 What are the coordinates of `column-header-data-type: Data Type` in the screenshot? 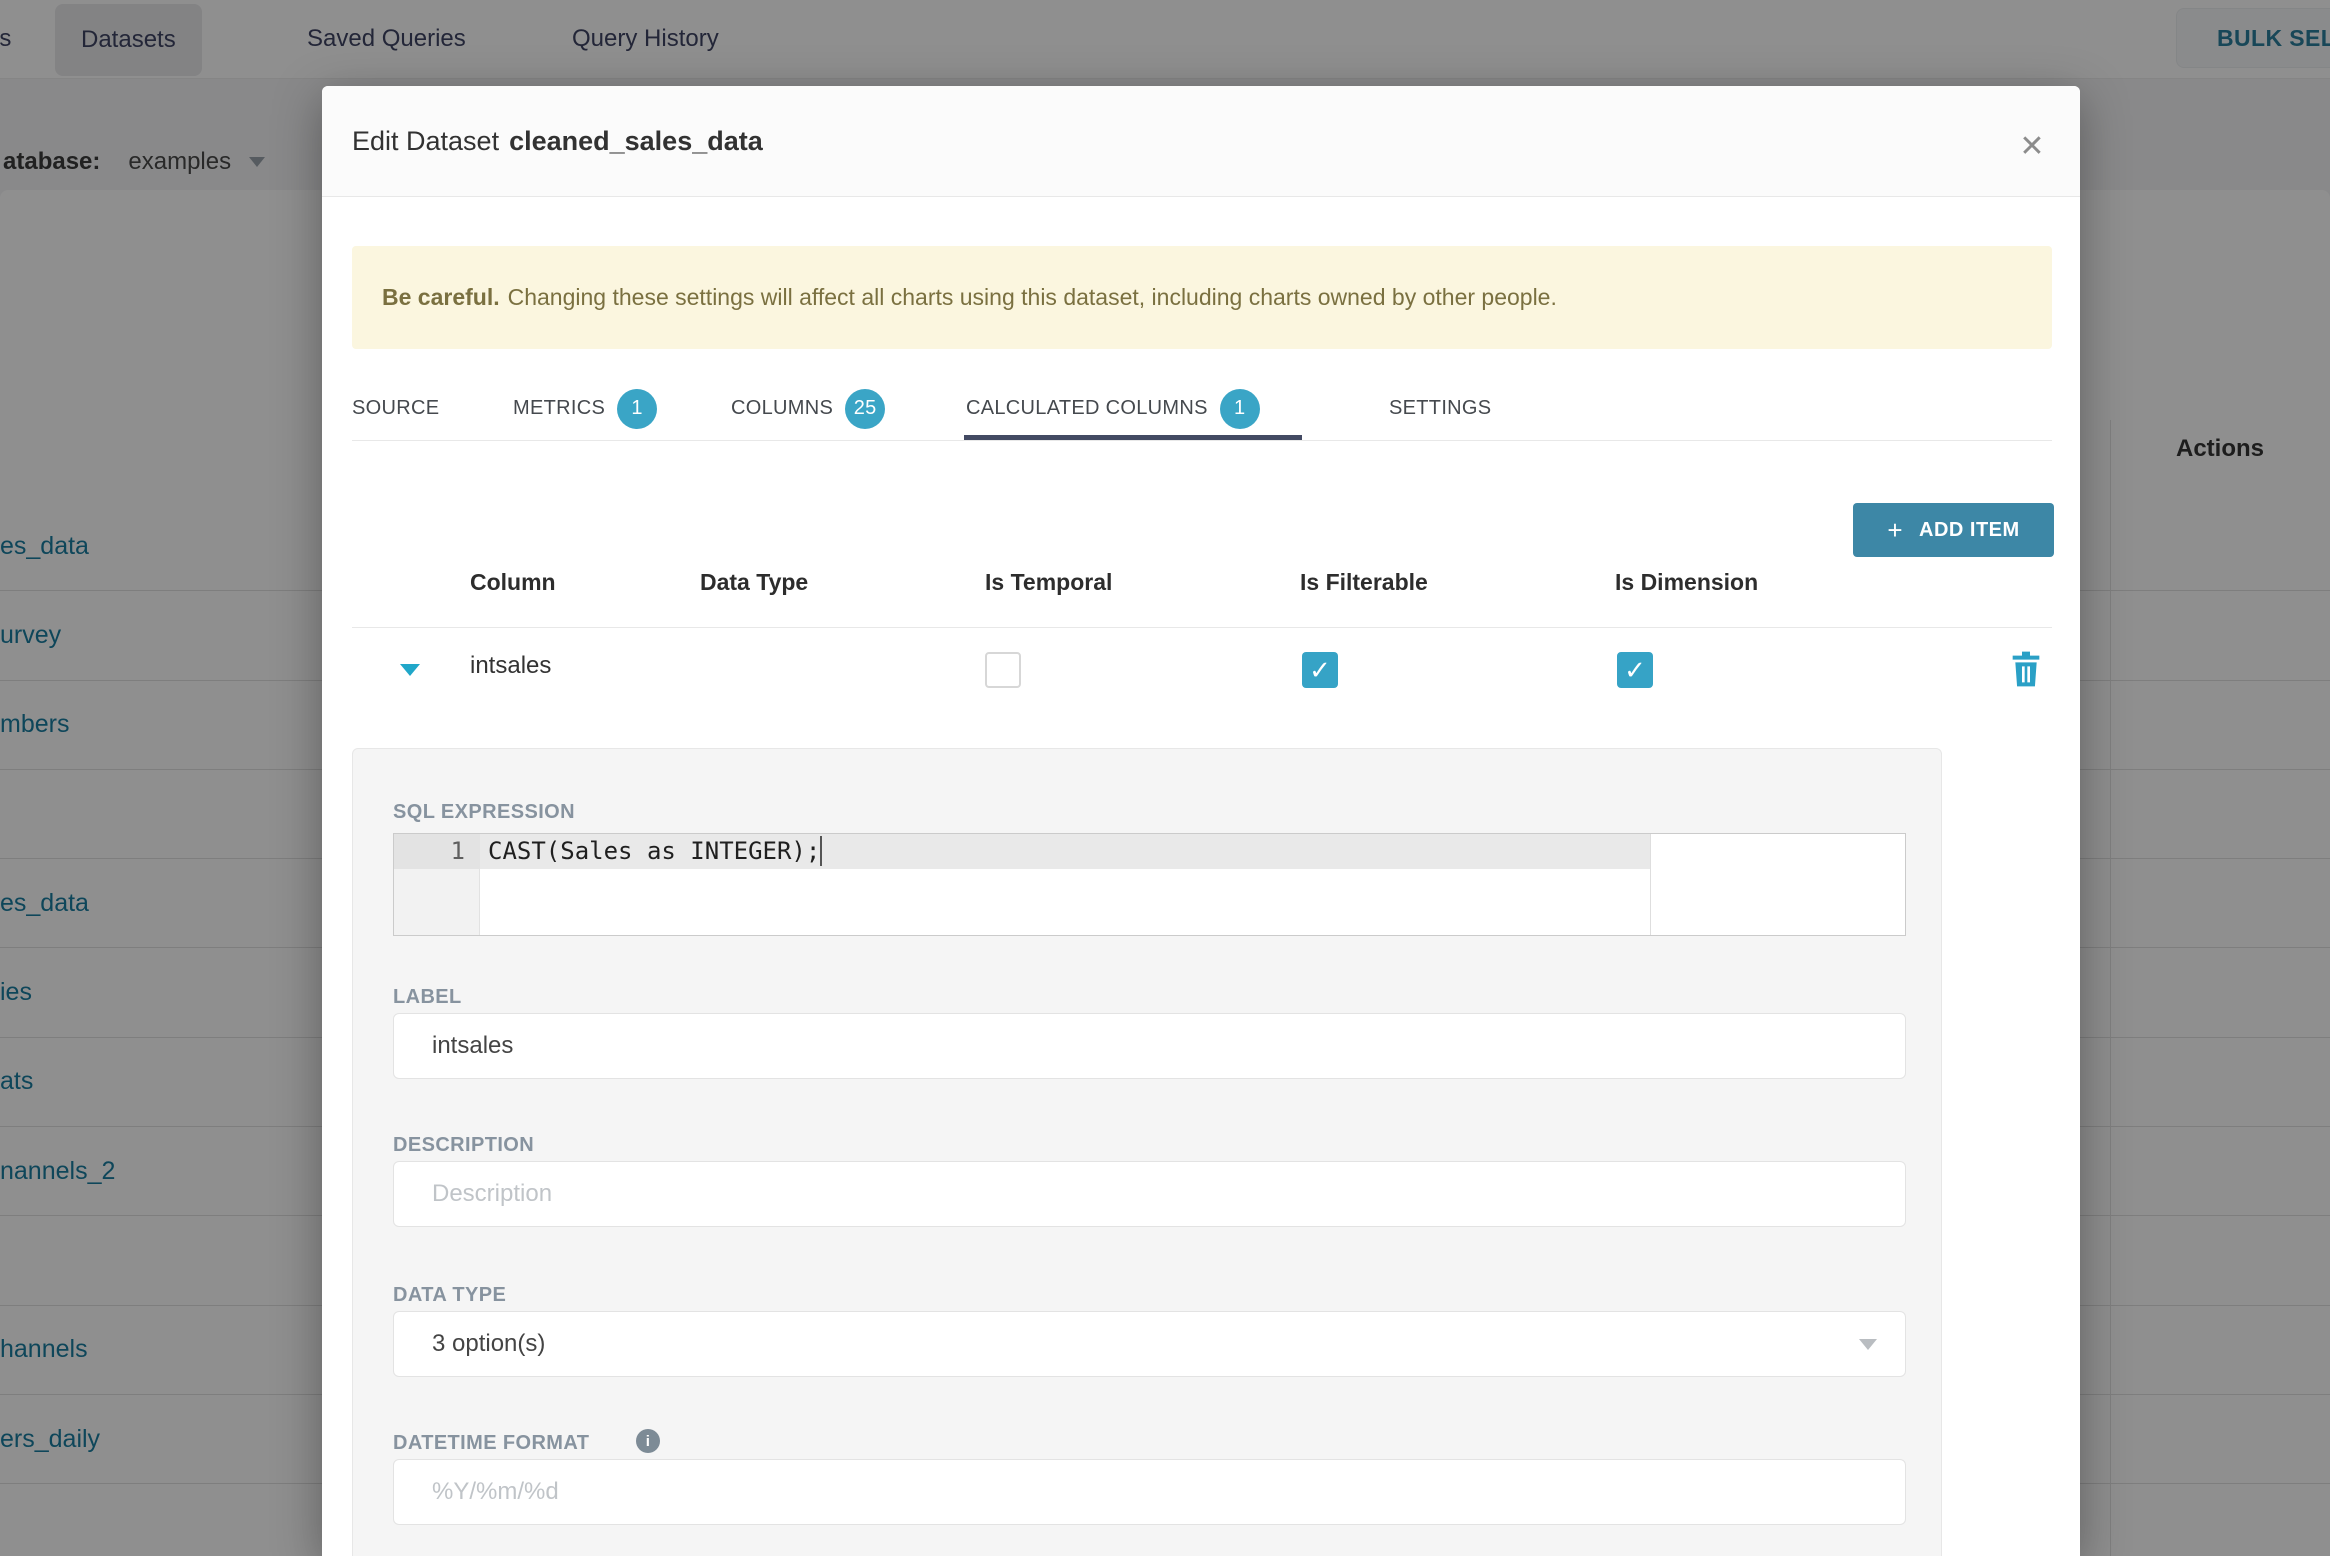 It's located at (754, 582).